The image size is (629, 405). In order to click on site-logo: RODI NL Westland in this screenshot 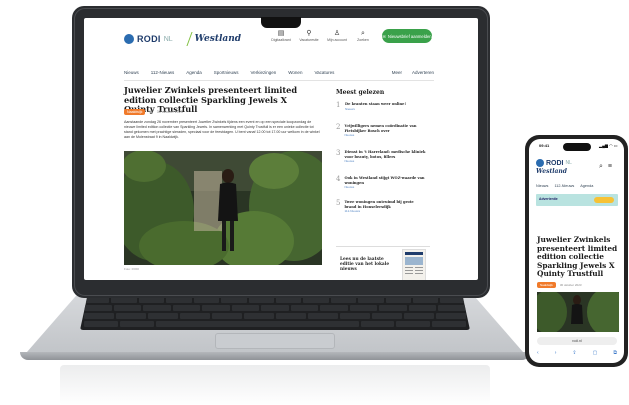, I will do `click(182, 39)`.